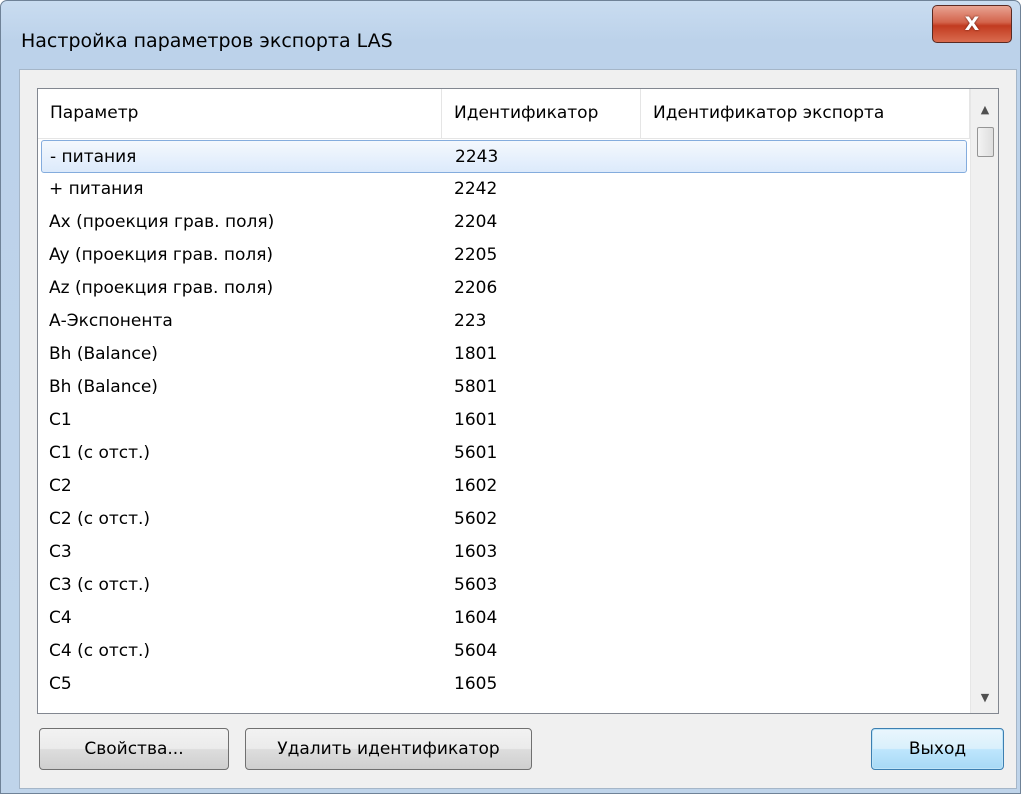 Image resolution: width=1021 pixels, height=794 pixels. I want to click on cell-parameter: C4 (с отст.), so click(100, 651).